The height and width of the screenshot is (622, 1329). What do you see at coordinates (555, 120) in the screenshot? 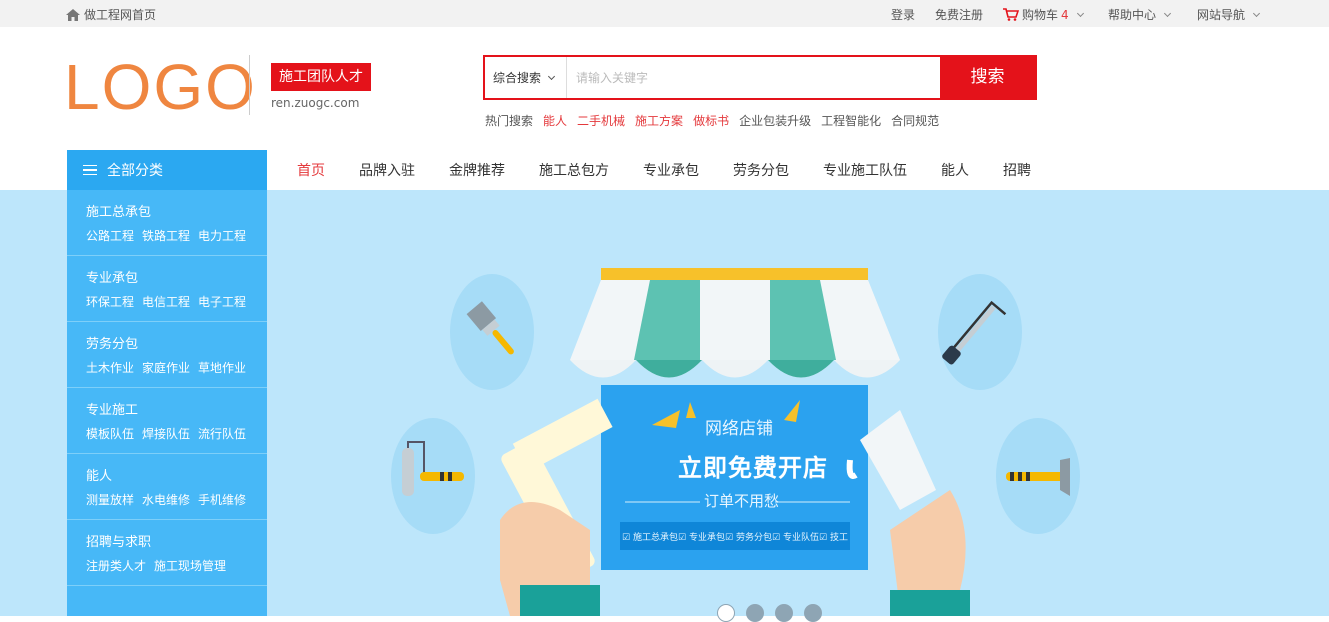
I see `hot-search-item: 能人` at bounding box center [555, 120].